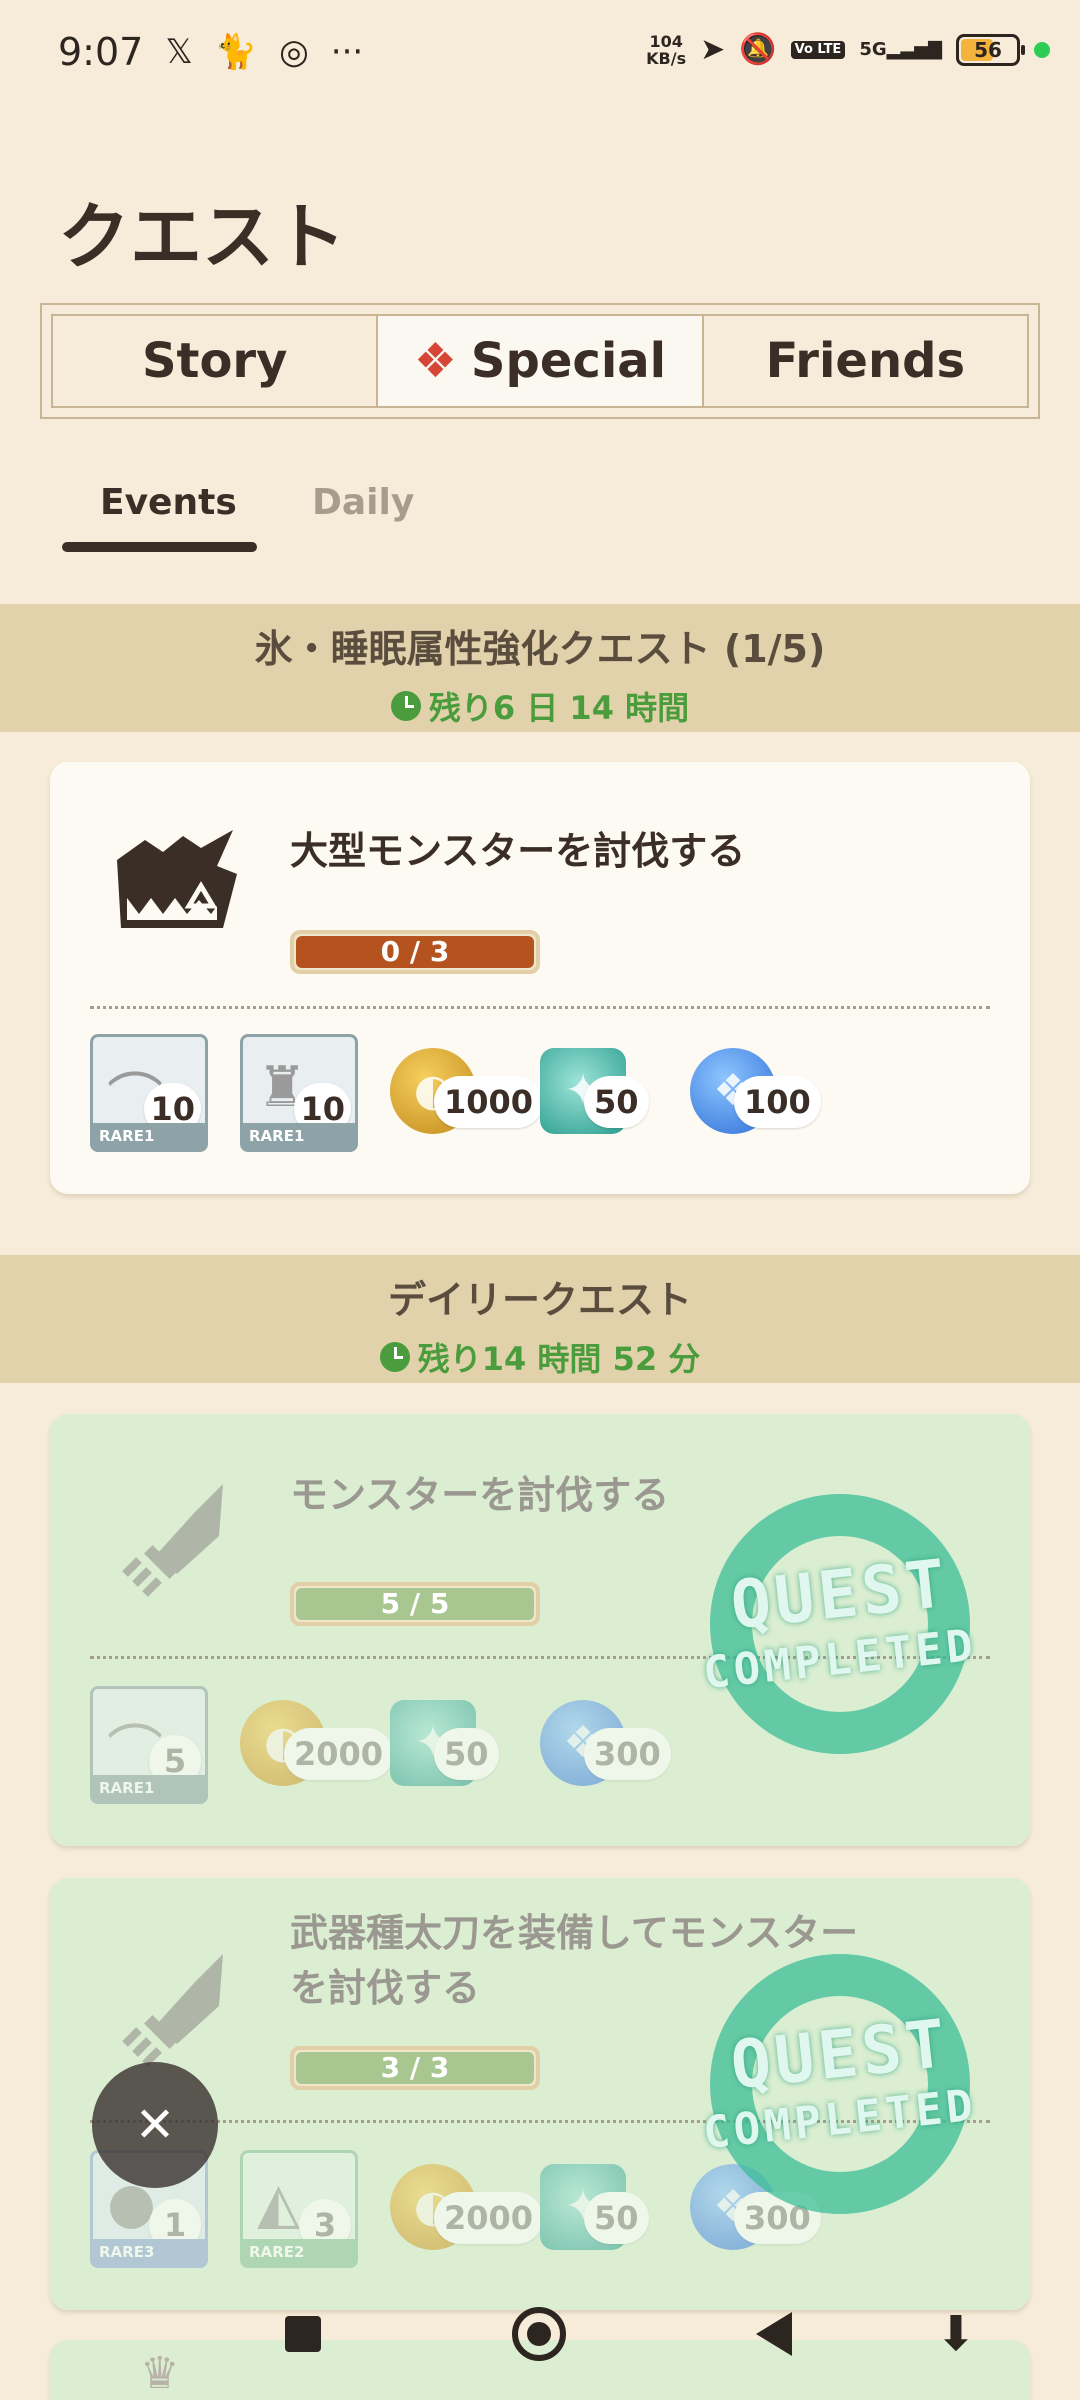 Image resolution: width=1080 pixels, height=2400 pixels. I want to click on quest-rewards: ⌒ 5 RARE1 ◐ 2000 ✦ 50 ❖ 300, so click(390, 1745).